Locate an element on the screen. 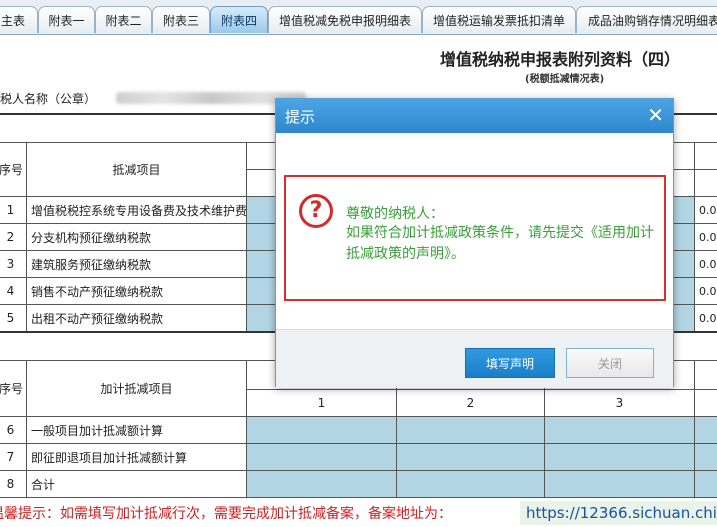 The width and height of the screenshot is (717, 527). tab-annex-2: 附表二 is located at coordinates (123, 19).